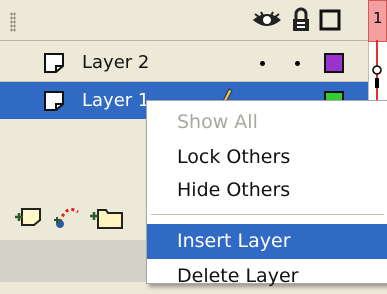 This screenshot has height=294, width=387. Describe the element at coordinates (297, 63) in the screenshot. I see `lock-dot` at that location.